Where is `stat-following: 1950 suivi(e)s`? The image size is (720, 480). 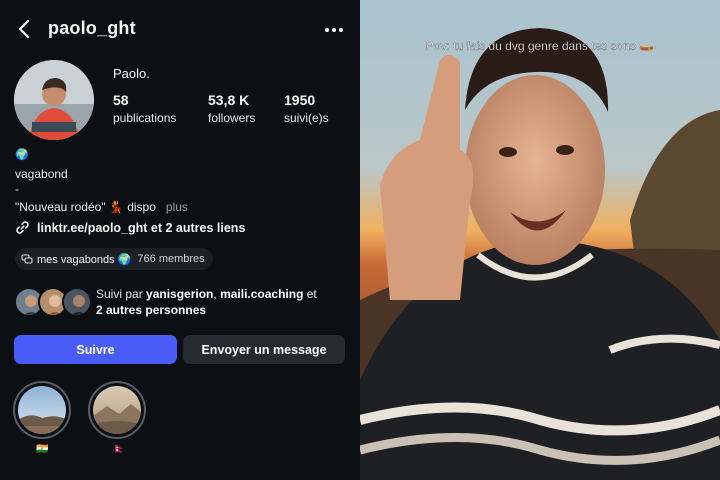
stat-following: 1950 suivi(e)s is located at coordinates (306, 108).